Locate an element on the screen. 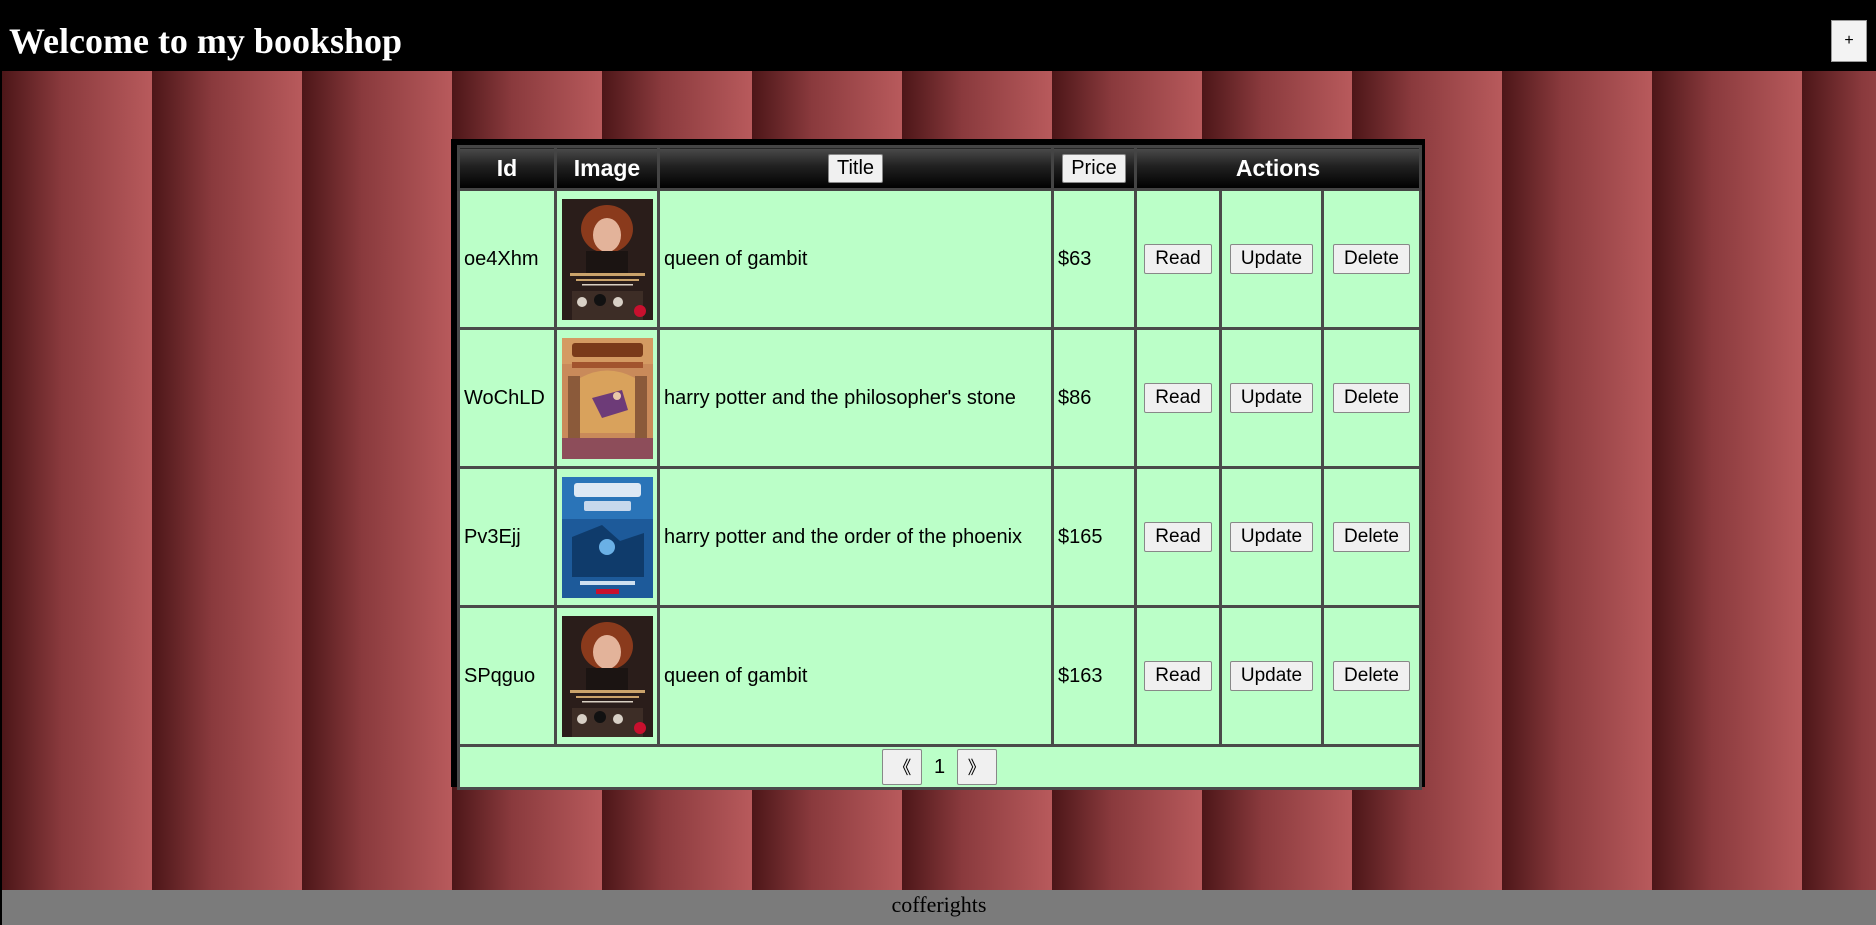 This screenshot has height=925, width=1876. table-header-row: Id Image Title Price Actions is located at coordinates (940, 168).